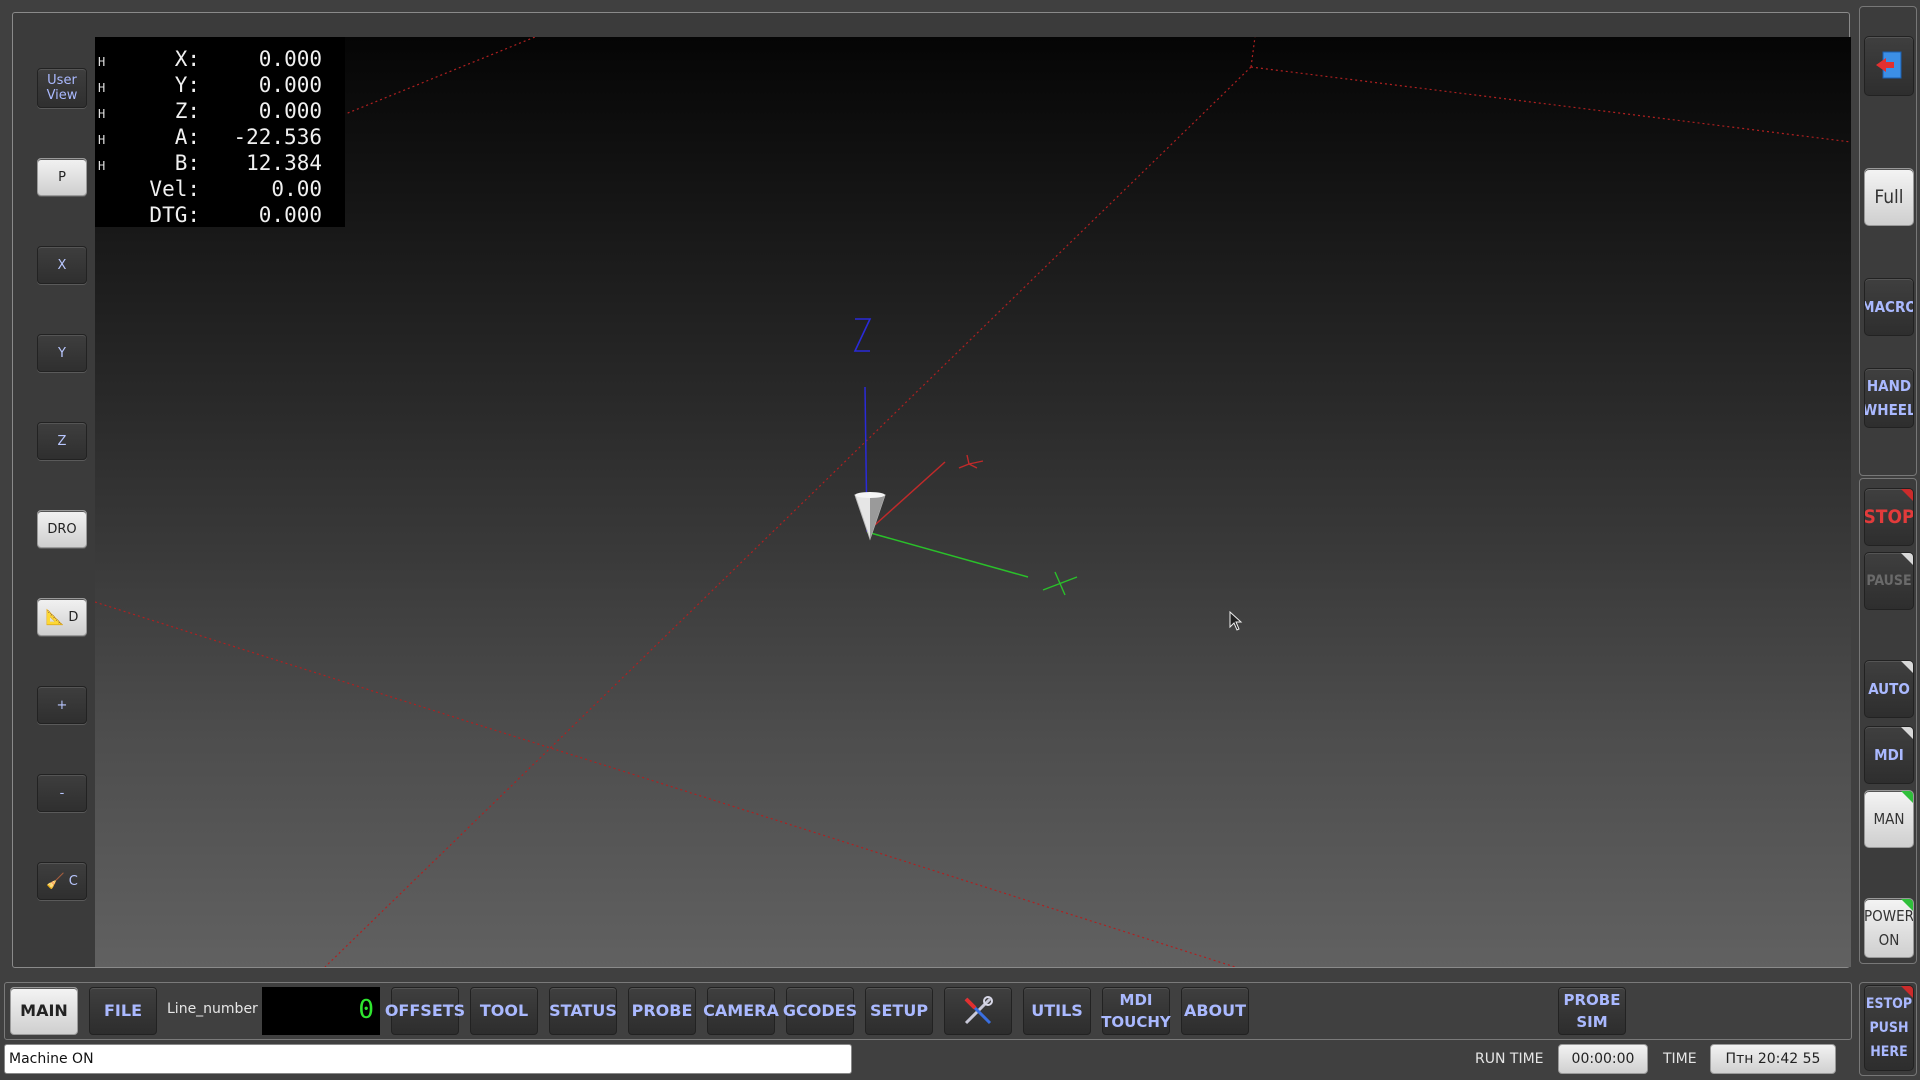  What do you see at coordinates (1680, 1059) in the screenshot?
I see `time-label: TIME` at bounding box center [1680, 1059].